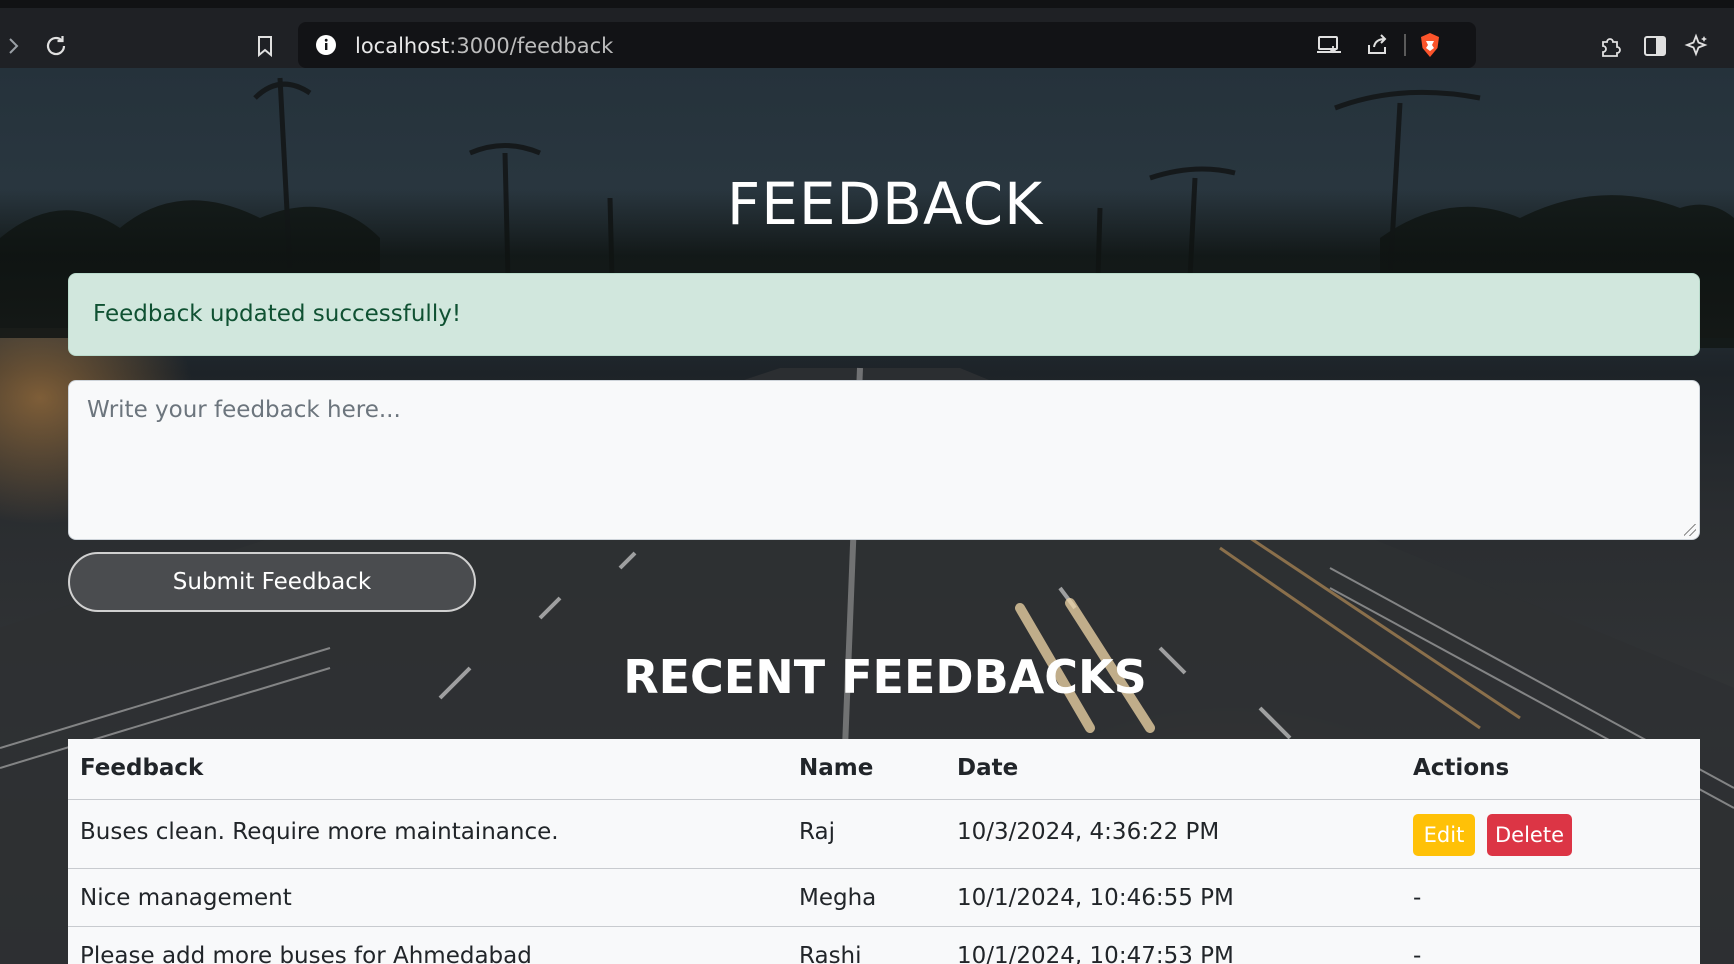 The width and height of the screenshot is (1734, 964). Describe the element at coordinates (1655, 46) in the screenshot. I see `sidebar-icon` at that location.